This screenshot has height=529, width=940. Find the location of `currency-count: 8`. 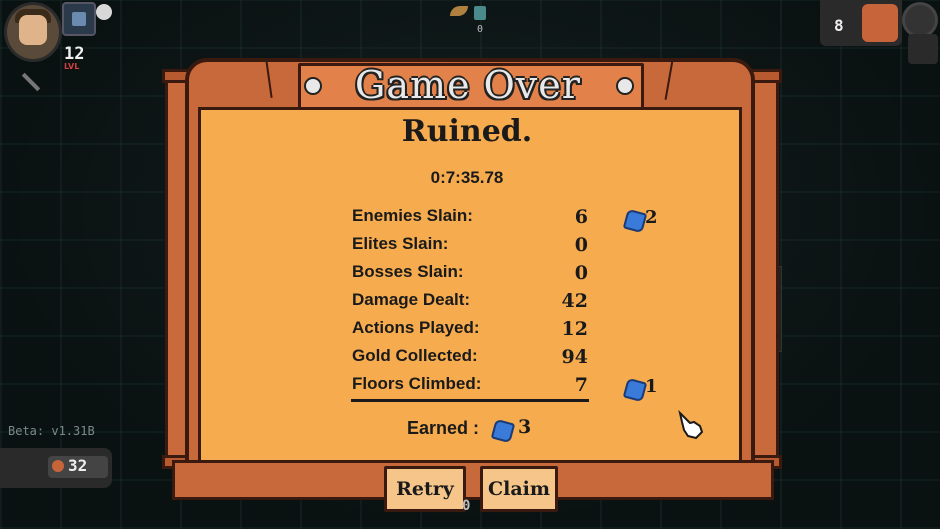

currency-count: 8 is located at coordinates (839, 25).